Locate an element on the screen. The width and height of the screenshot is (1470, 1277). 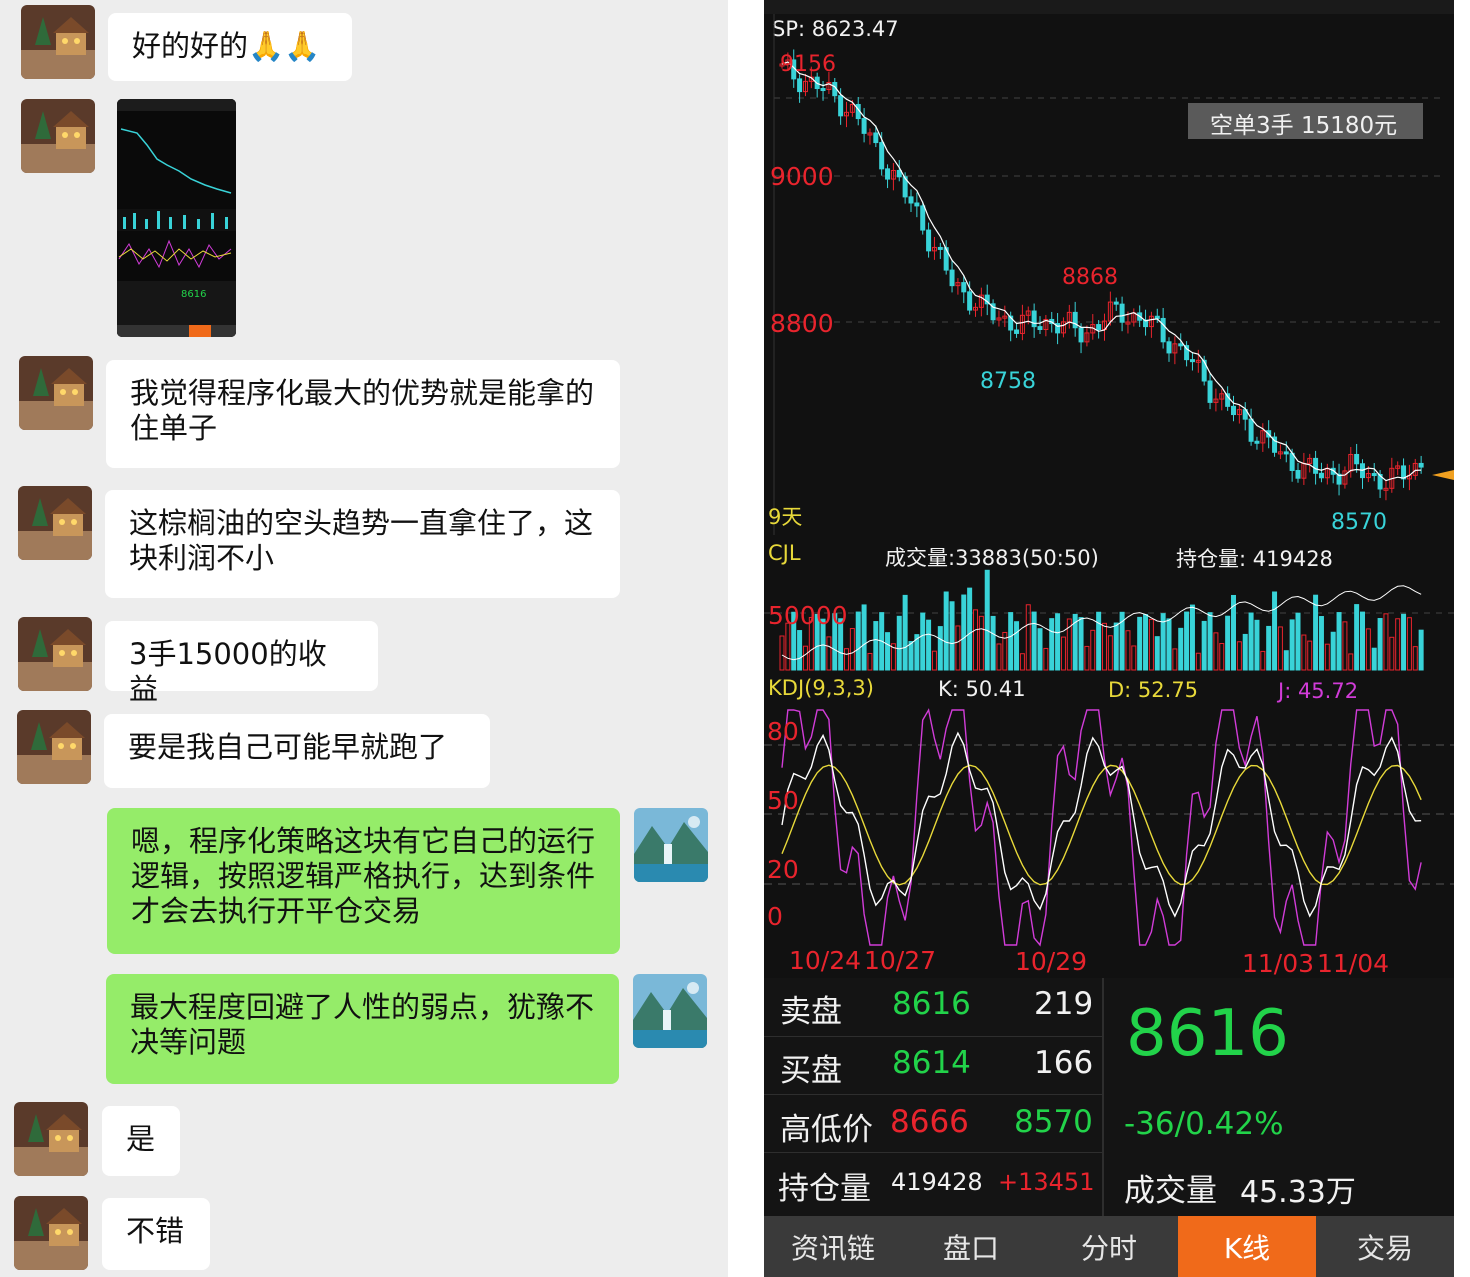
price-label-8758: 8758 is located at coordinates (1008, 381).